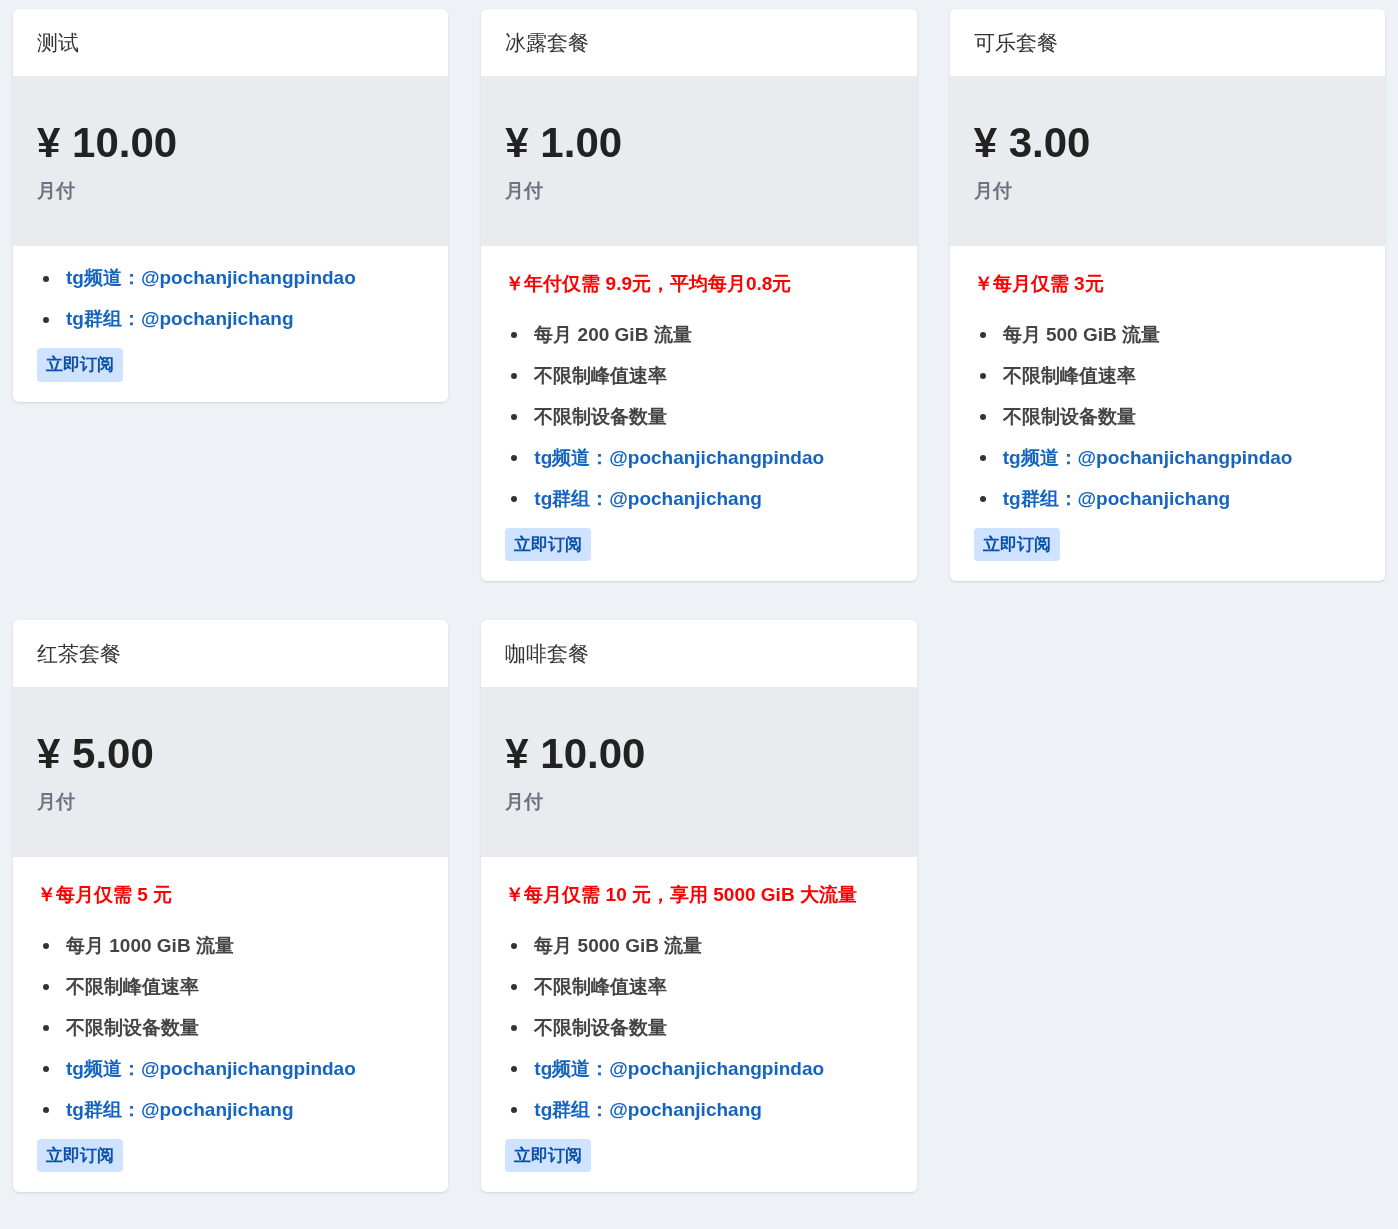  I want to click on feature-text: 每月 5000 GiB 流量, so click(618, 945).